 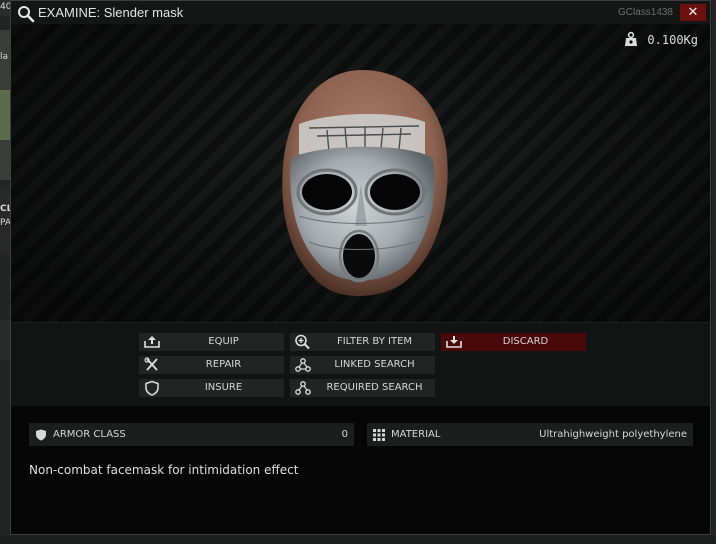 I want to click on required-nodes-icon, so click(x=303, y=388).